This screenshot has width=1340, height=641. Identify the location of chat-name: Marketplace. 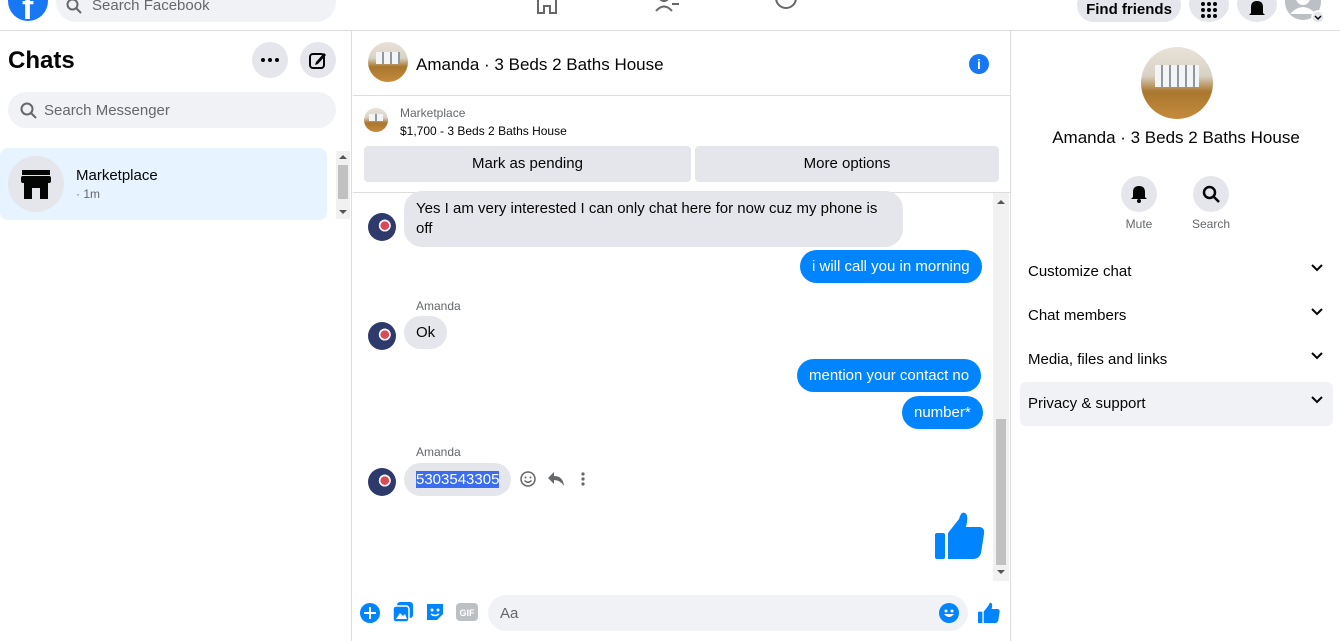
(117, 175).